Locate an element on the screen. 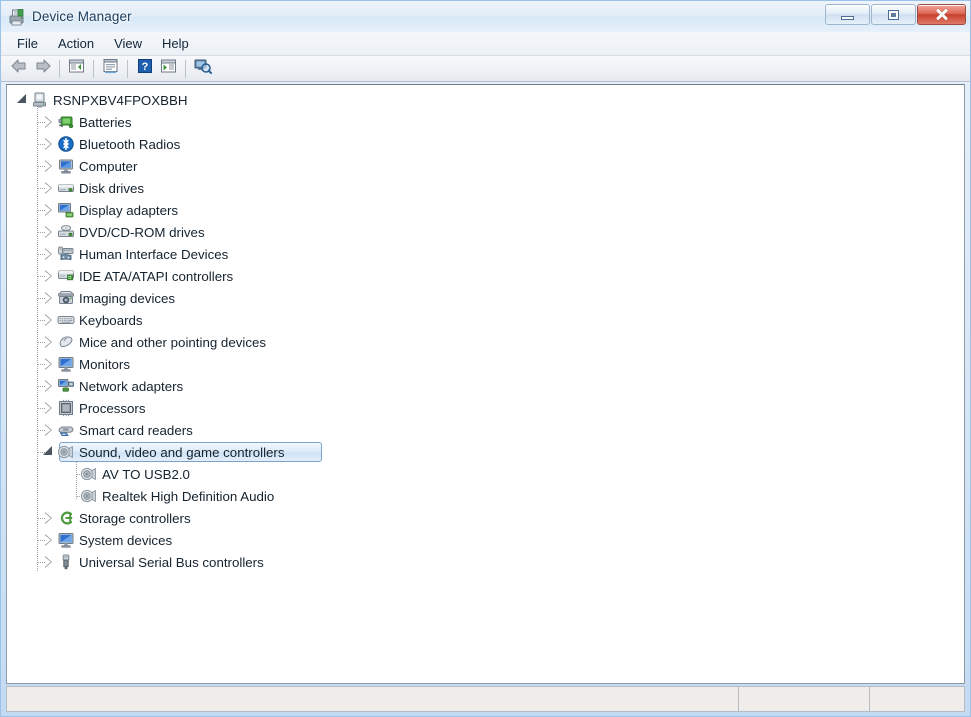  ide-controller-icon is located at coordinates (66, 276).